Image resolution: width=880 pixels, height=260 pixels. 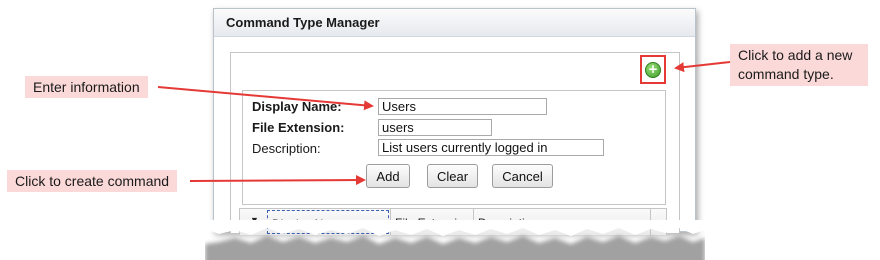 I want to click on arrow-create-command, so click(x=277, y=180).